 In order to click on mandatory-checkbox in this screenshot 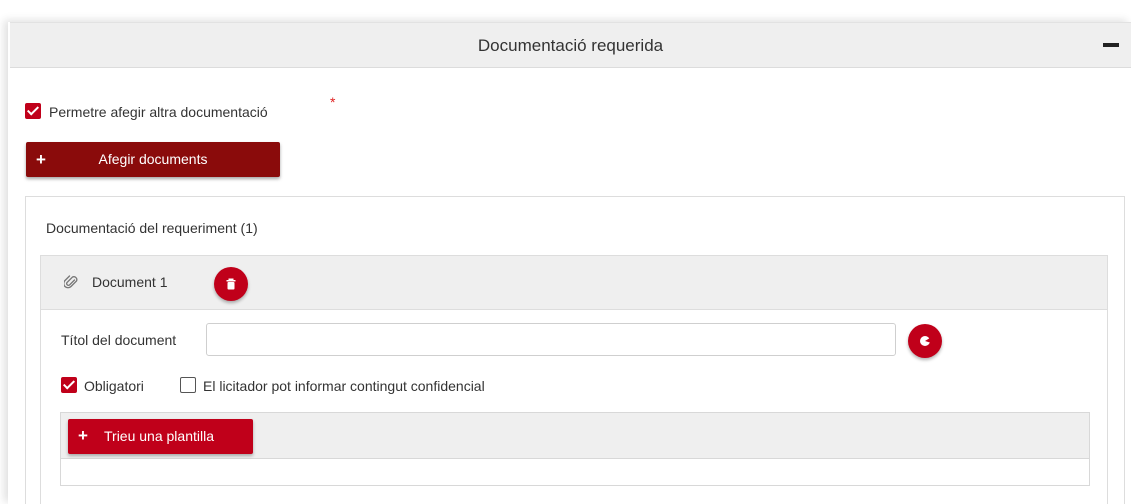, I will do `click(69, 385)`.